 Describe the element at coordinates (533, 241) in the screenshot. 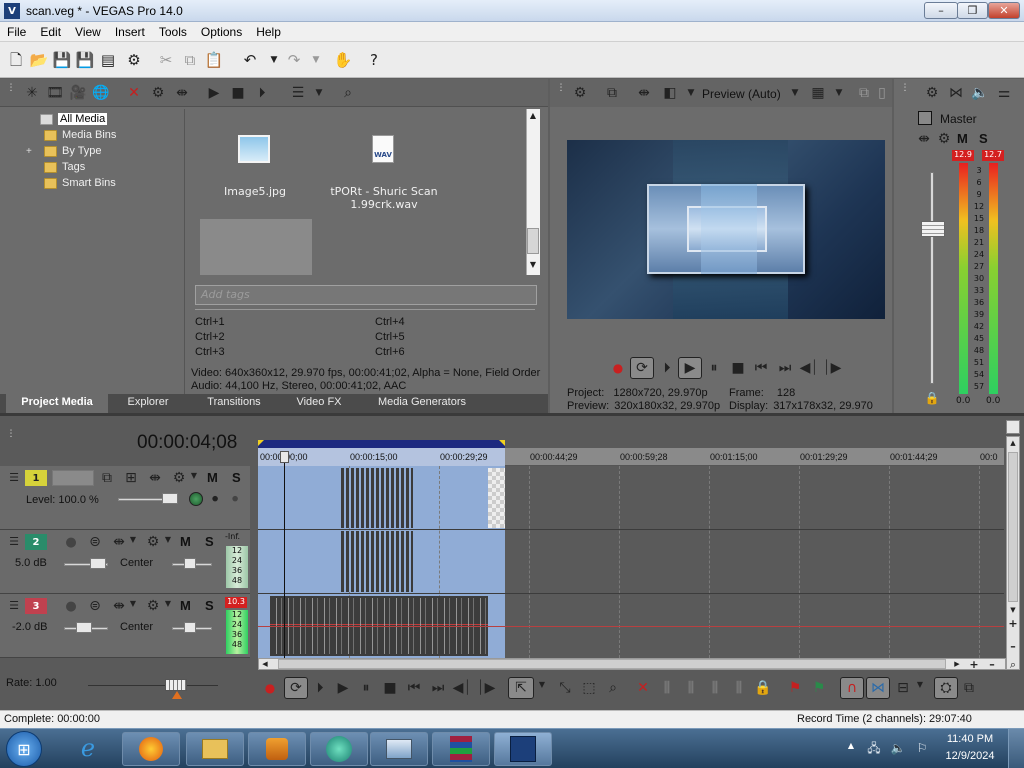

I see `scroll-thumb` at that location.